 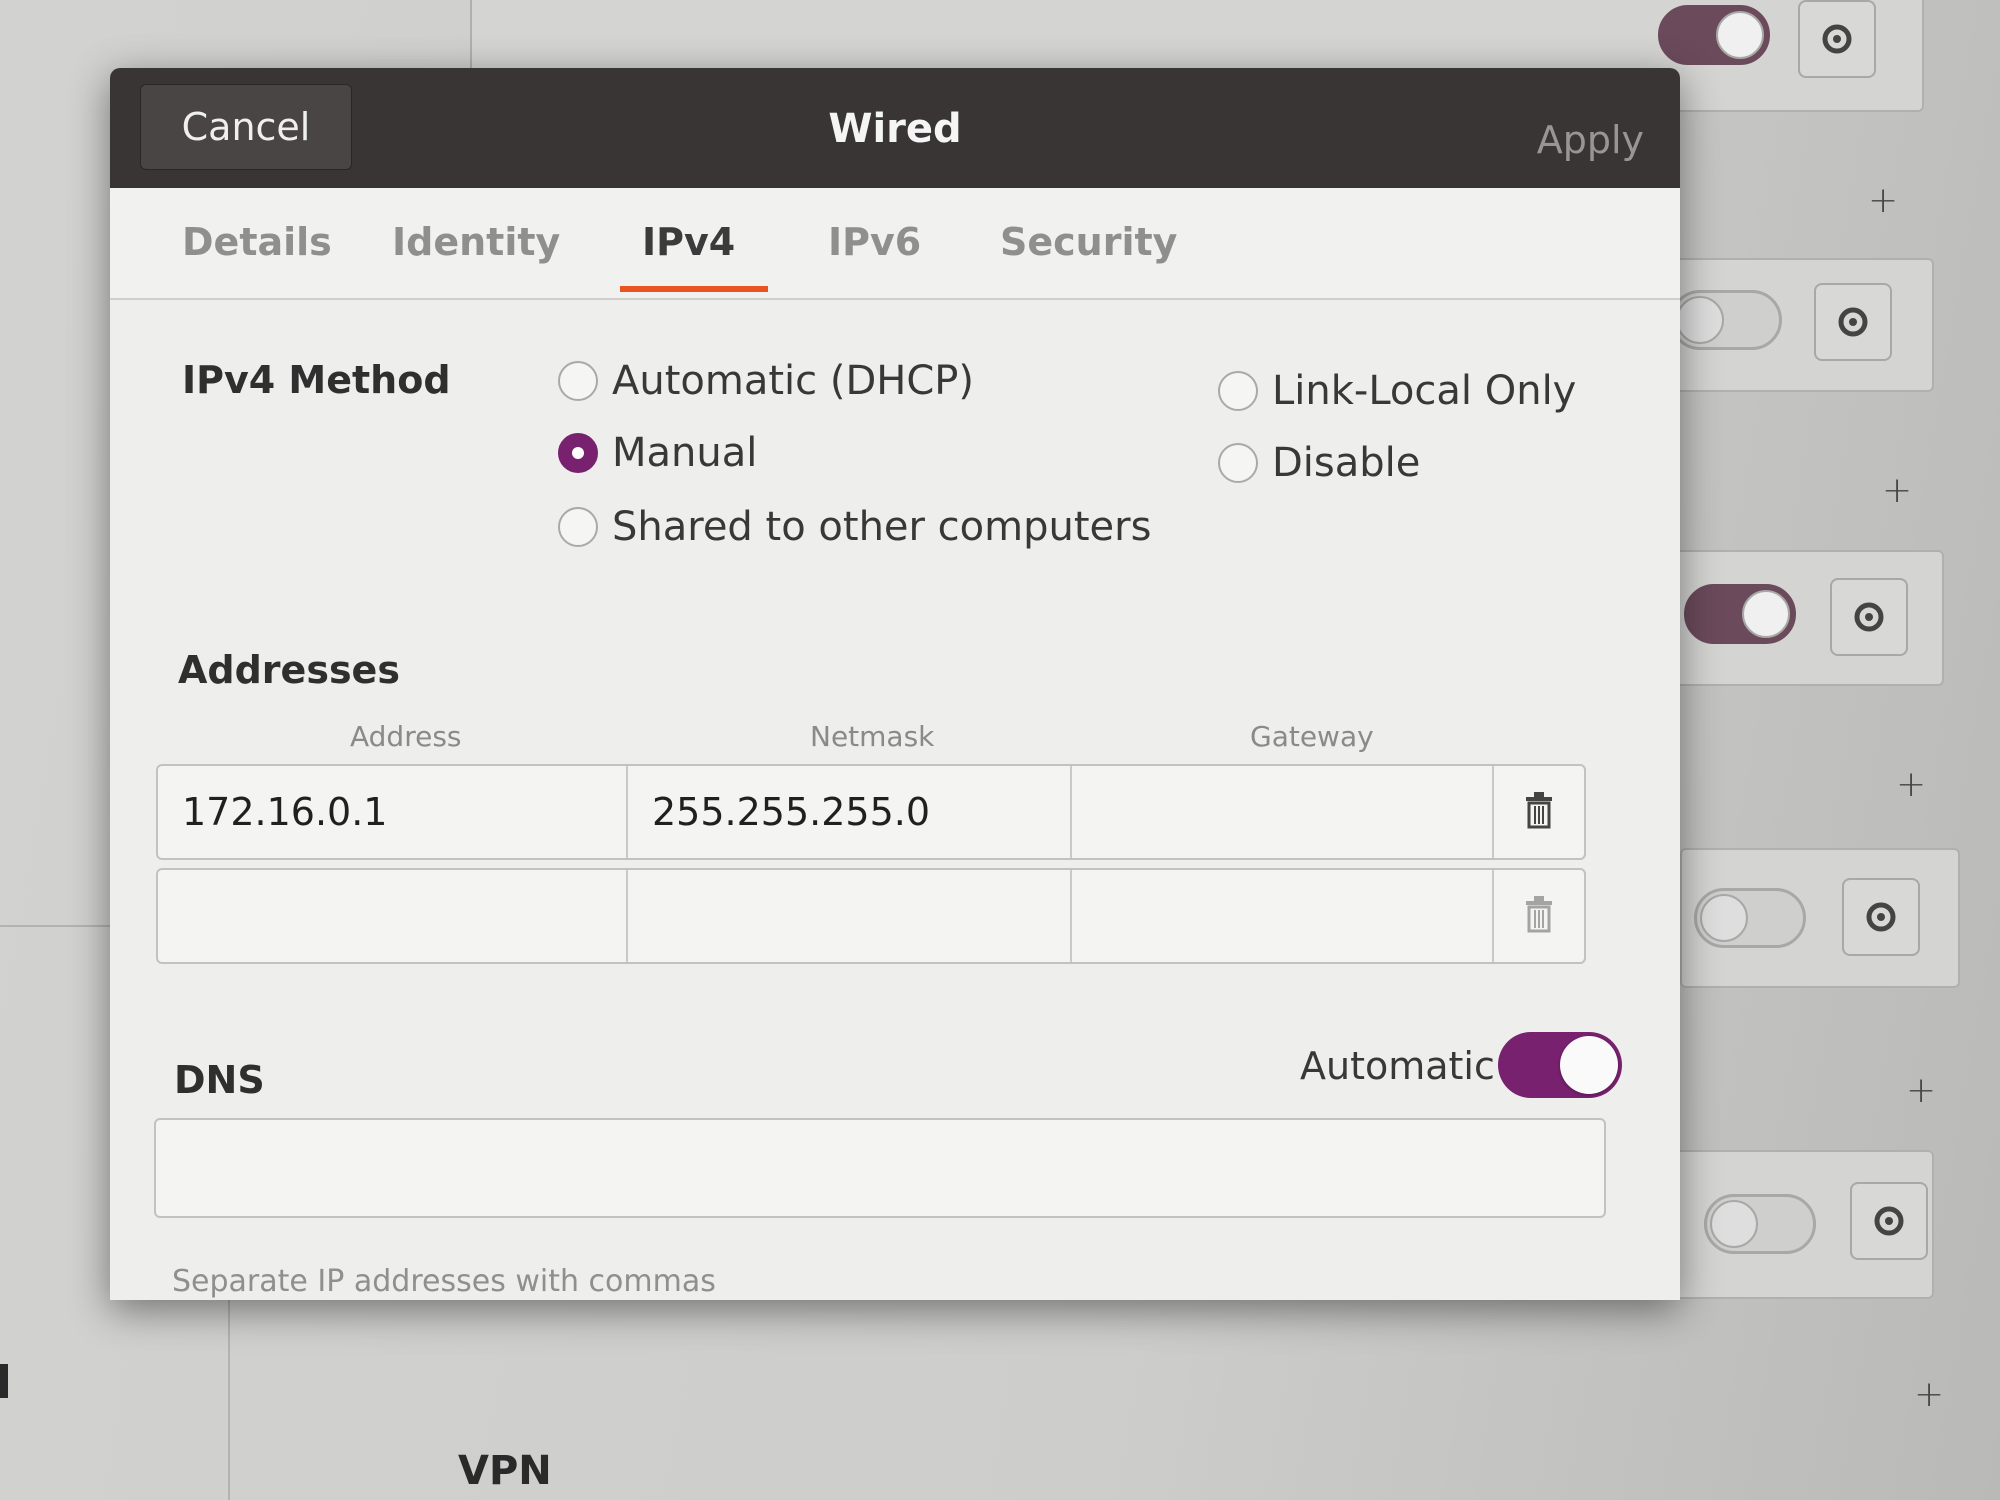 What do you see at coordinates (316, 380) in the screenshot?
I see `ipv4-method-label: IPv4 Method` at bounding box center [316, 380].